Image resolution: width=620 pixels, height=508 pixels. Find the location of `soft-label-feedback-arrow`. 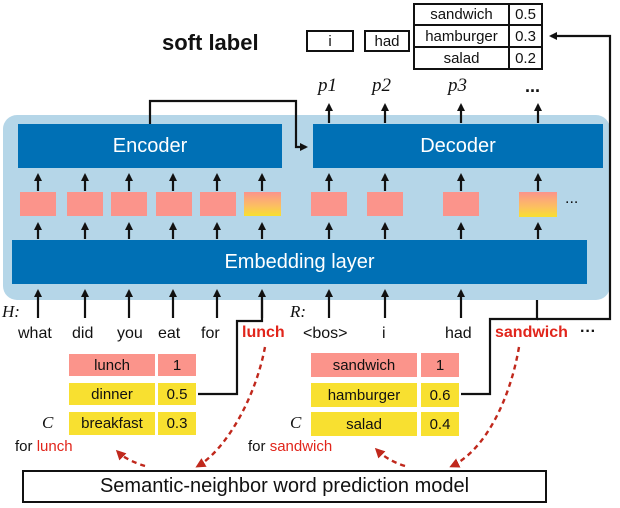

soft-label-feedback-arrow is located at coordinates (574, 176).